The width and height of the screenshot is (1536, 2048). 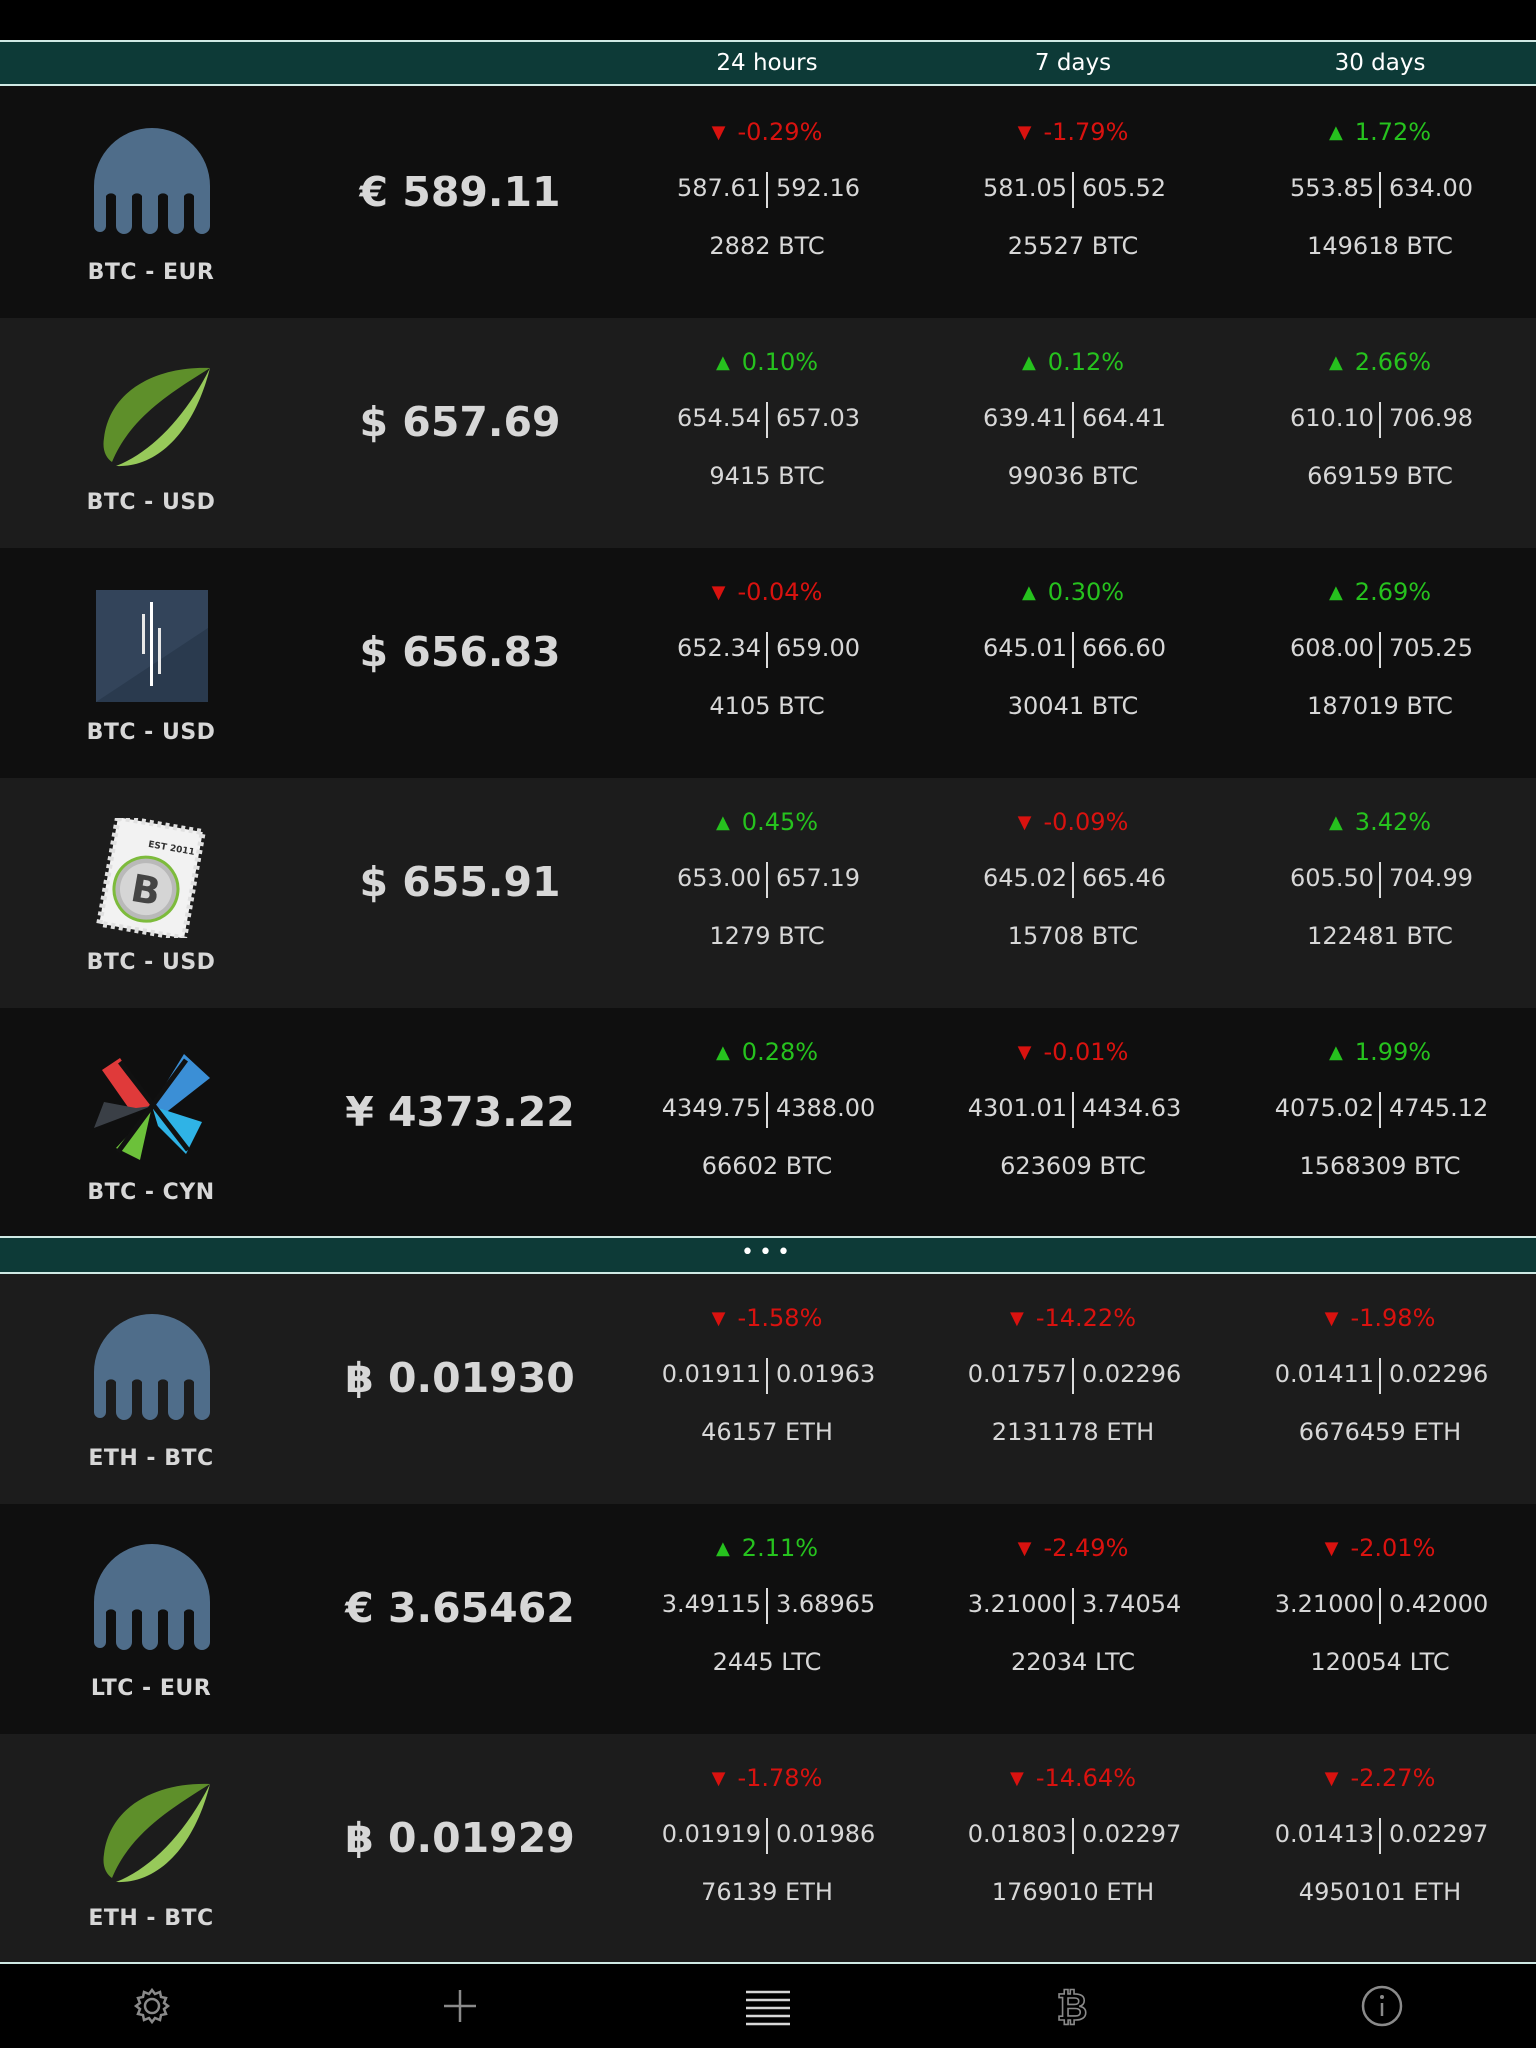 I want to click on stat-h24: ▼ -0.04% 652.34 659.00 4105 BTC, so click(x=767, y=663).